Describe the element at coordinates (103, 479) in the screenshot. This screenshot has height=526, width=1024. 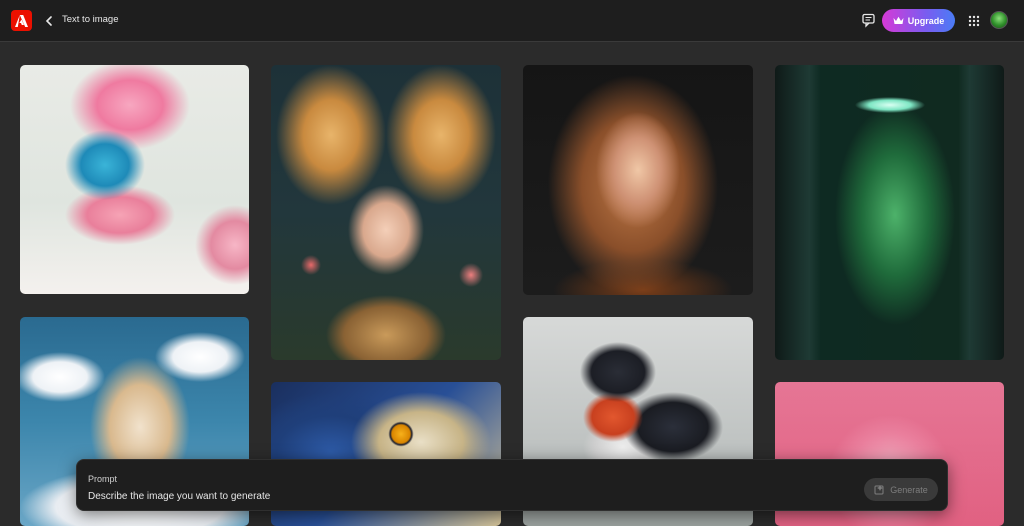
I see `prompt-label: Prompt` at that location.